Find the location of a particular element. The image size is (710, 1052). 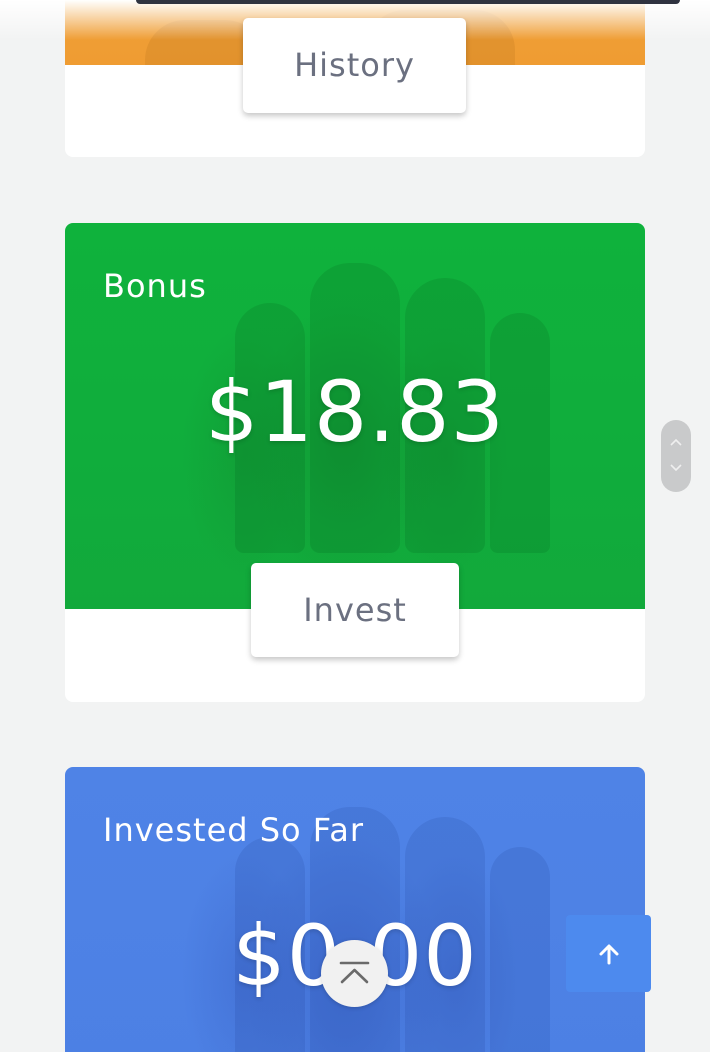

arrow-up-icon is located at coordinates (609, 954).